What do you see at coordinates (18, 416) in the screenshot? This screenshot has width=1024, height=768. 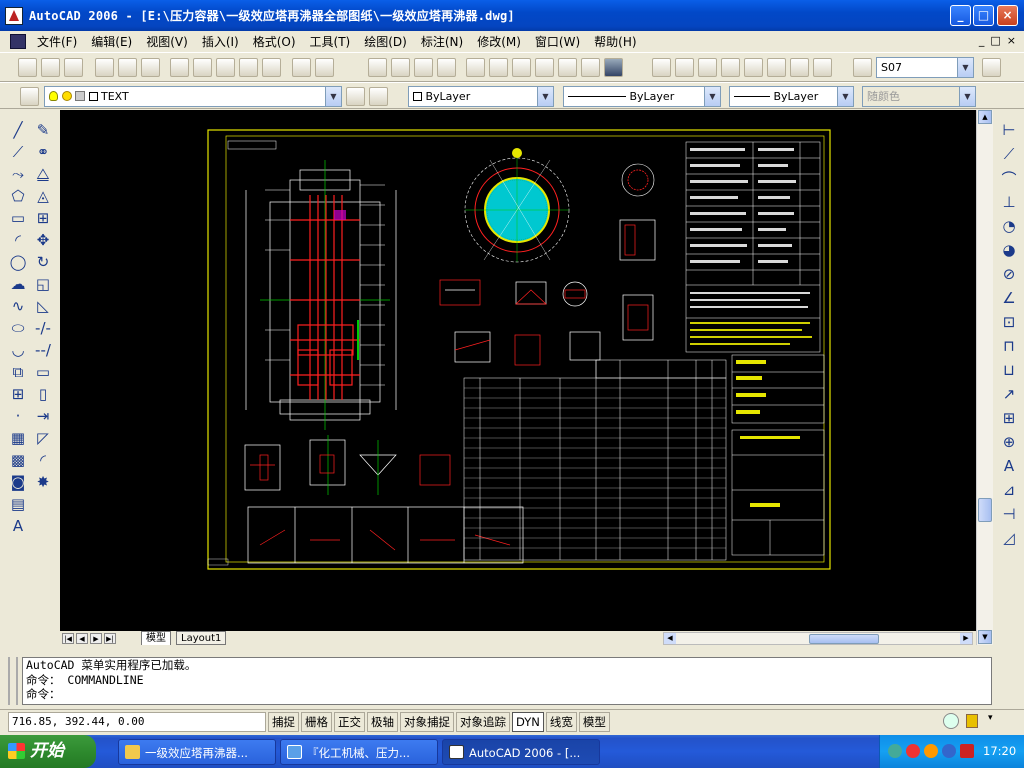 I see `point-icon: ·` at bounding box center [18, 416].